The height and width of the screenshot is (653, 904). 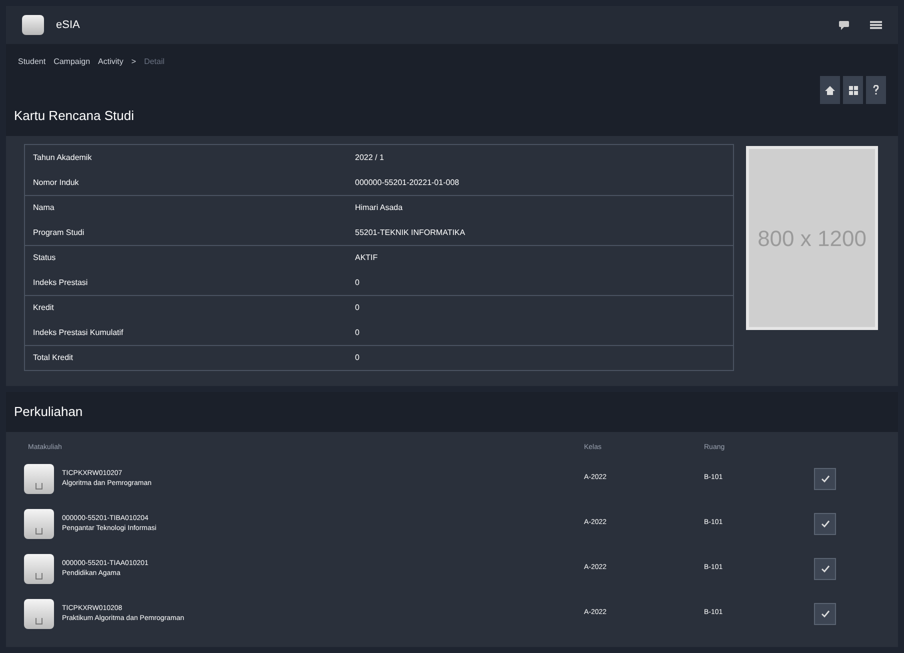 I want to click on field-label: Total Kredit, so click(x=53, y=358).